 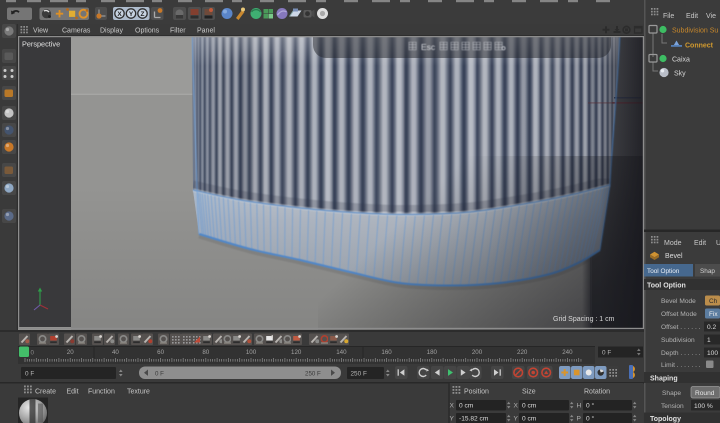 What do you see at coordinates (718, 243) in the screenshot?
I see `svg-text: U` at bounding box center [718, 243].